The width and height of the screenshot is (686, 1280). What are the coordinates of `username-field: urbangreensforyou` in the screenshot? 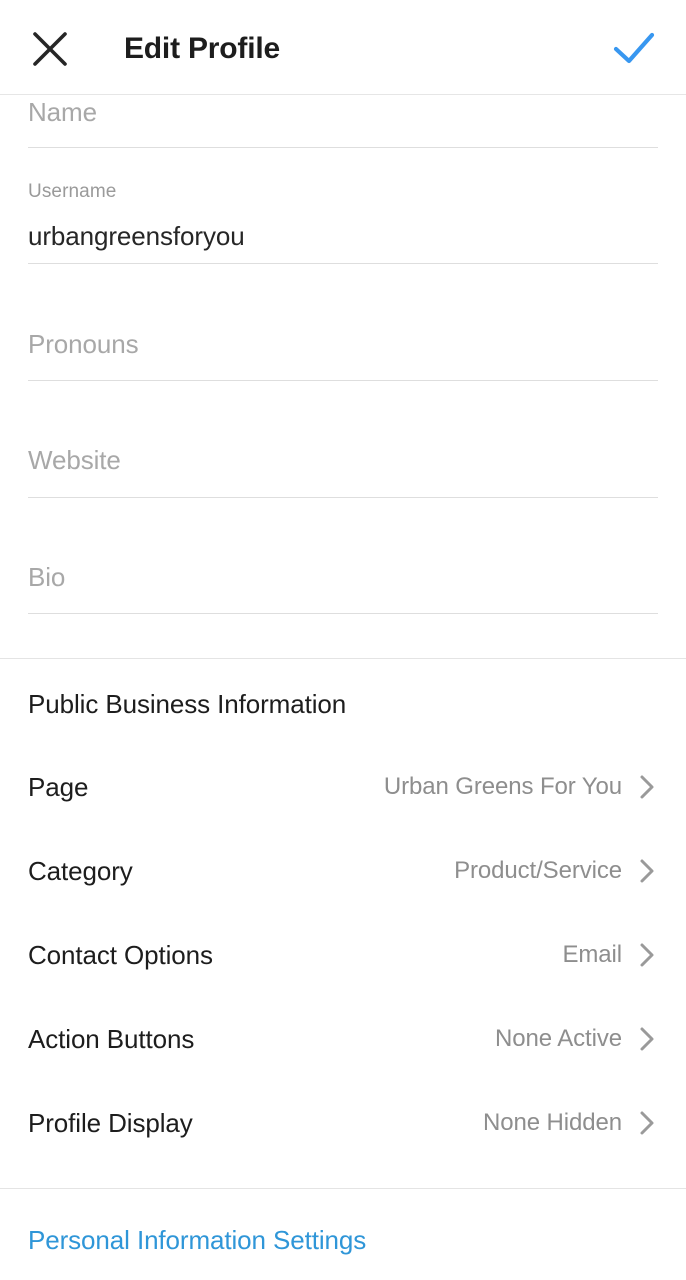 It's located at (343, 236).